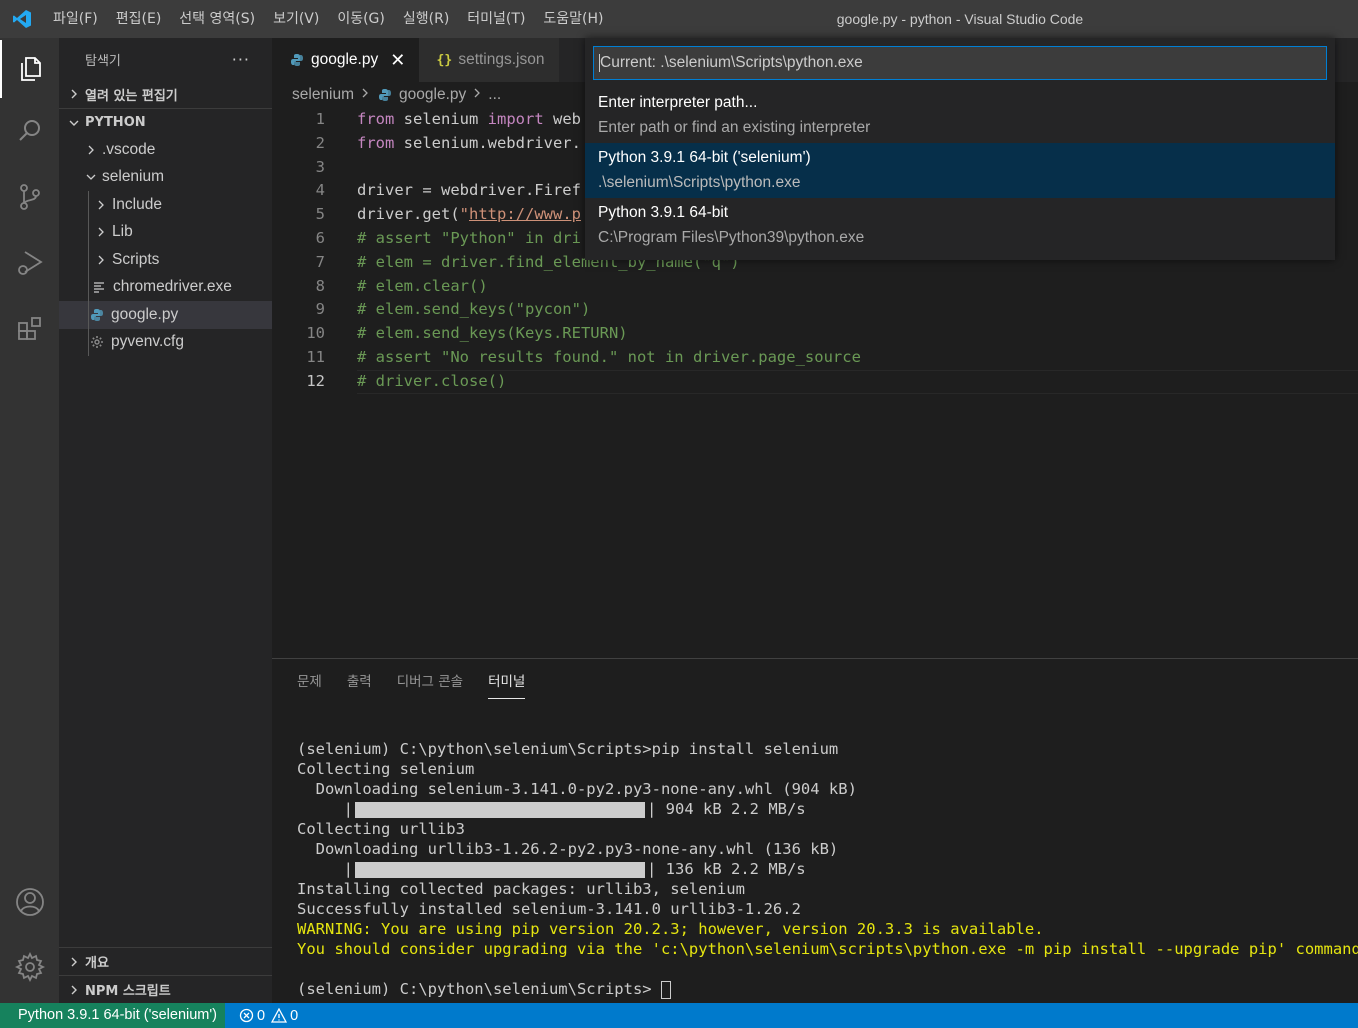  Describe the element at coordinates (430, 683) in the screenshot. I see `tab-debug-console: 디버그 콘솔` at that location.